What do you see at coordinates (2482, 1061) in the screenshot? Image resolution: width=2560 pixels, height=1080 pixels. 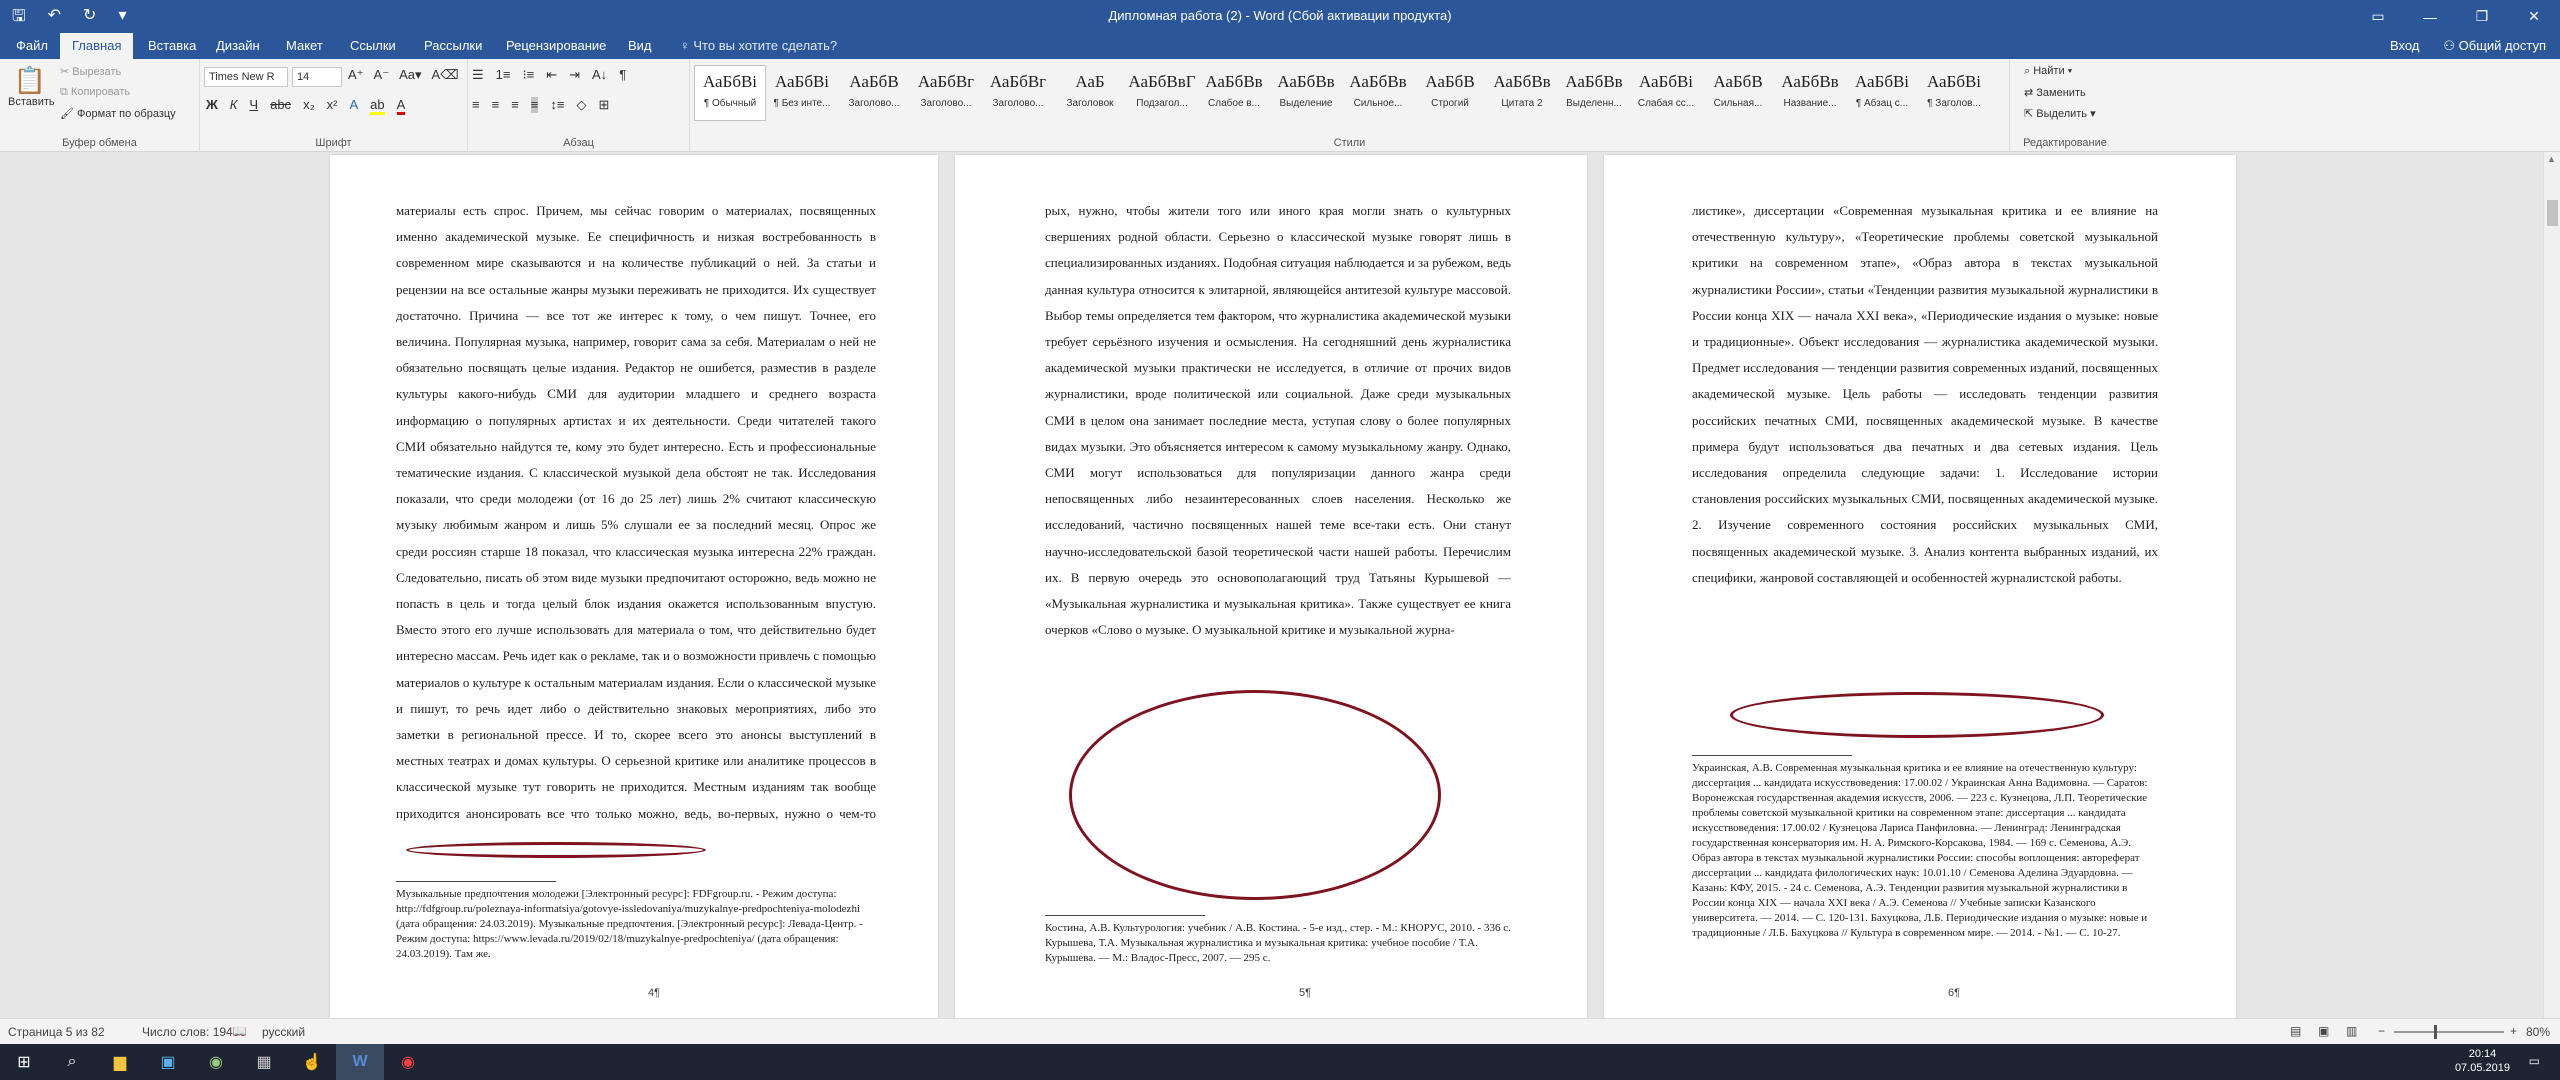 I see `system-clock: 20:14 07.05.2019` at bounding box center [2482, 1061].